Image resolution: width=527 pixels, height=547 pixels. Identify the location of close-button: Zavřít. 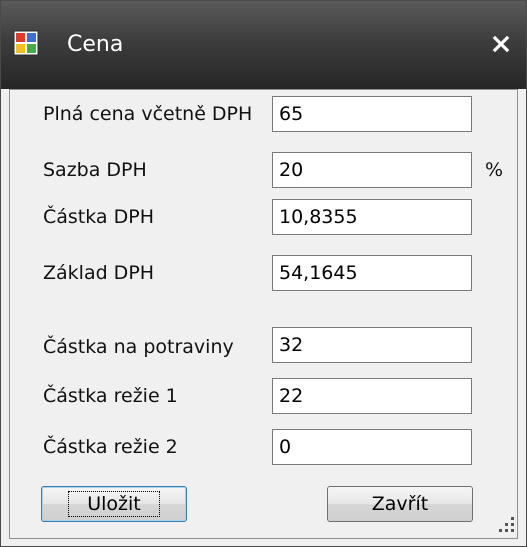
(400, 504).